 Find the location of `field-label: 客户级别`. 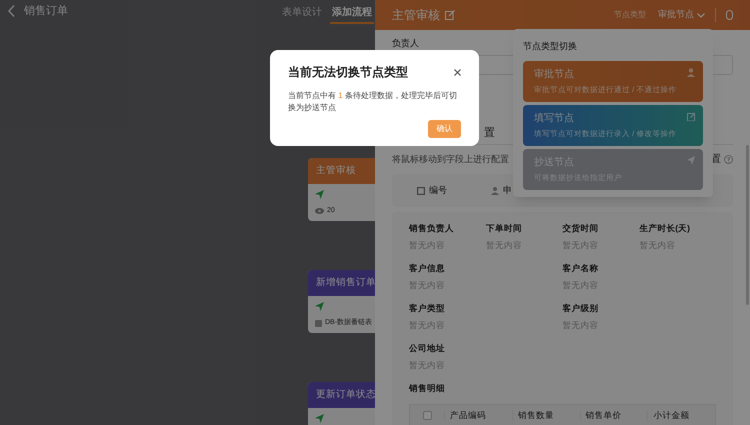

field-label: 客户级别 is located at coordinates (581, 308).